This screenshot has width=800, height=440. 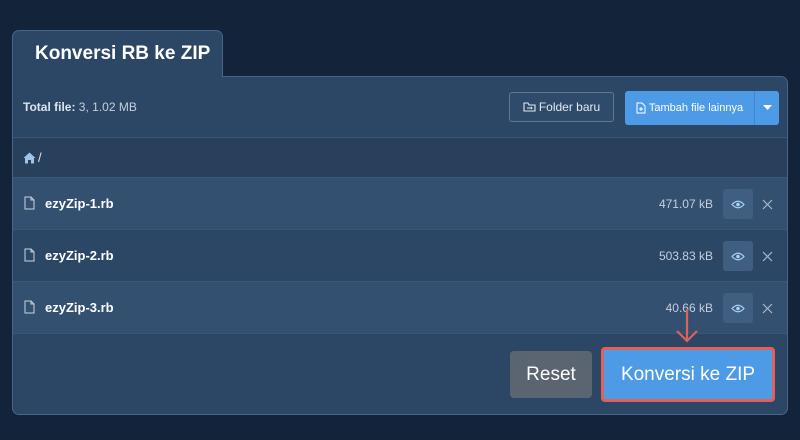 What do you see at coordinates (529, 107) in the screenshot?
I see `folder-sync-icon` at bounding box center [529, 107].